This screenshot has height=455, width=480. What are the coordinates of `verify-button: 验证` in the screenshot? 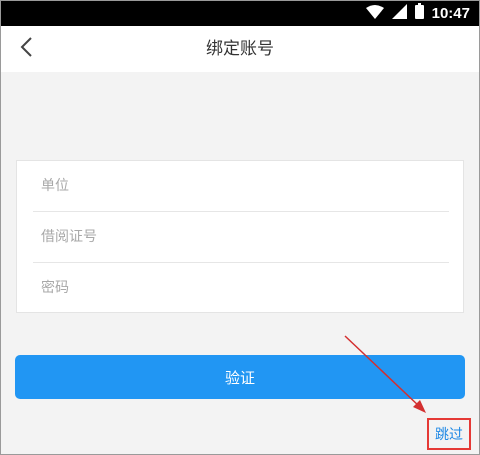 It's located at (240, 377).